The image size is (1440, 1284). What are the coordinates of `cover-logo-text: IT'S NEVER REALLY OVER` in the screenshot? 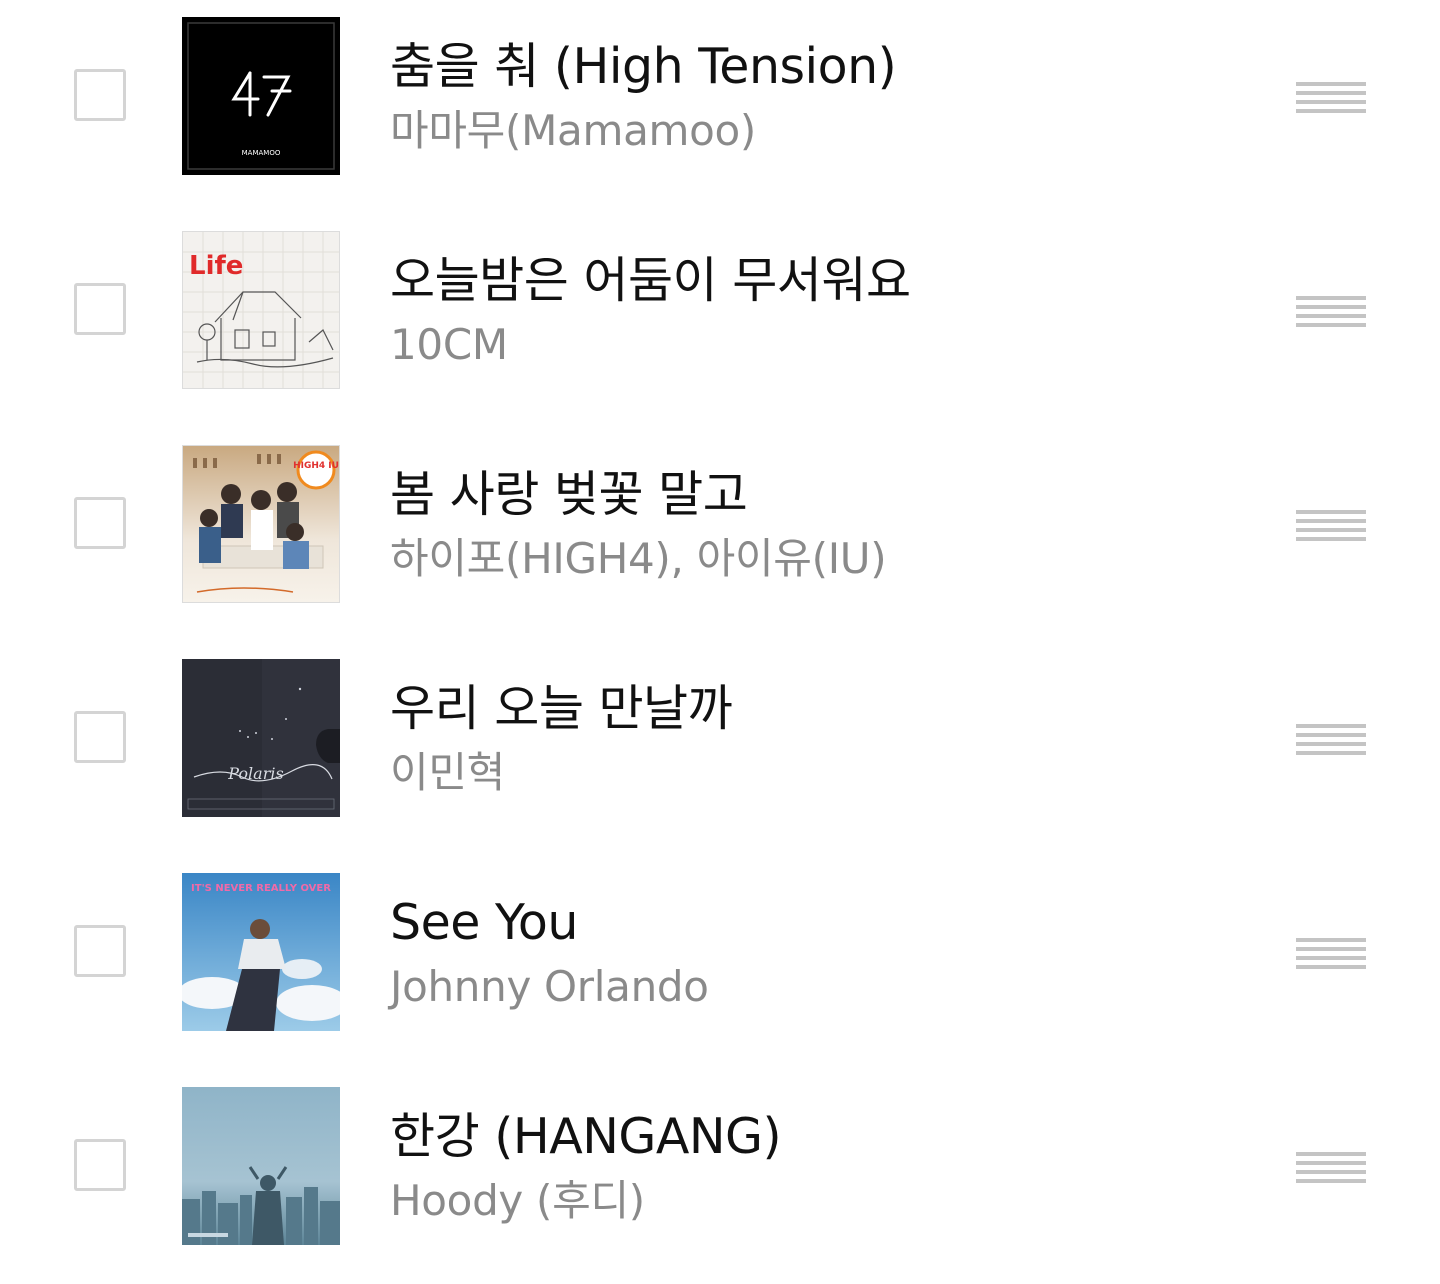 It's located at (261, 888).